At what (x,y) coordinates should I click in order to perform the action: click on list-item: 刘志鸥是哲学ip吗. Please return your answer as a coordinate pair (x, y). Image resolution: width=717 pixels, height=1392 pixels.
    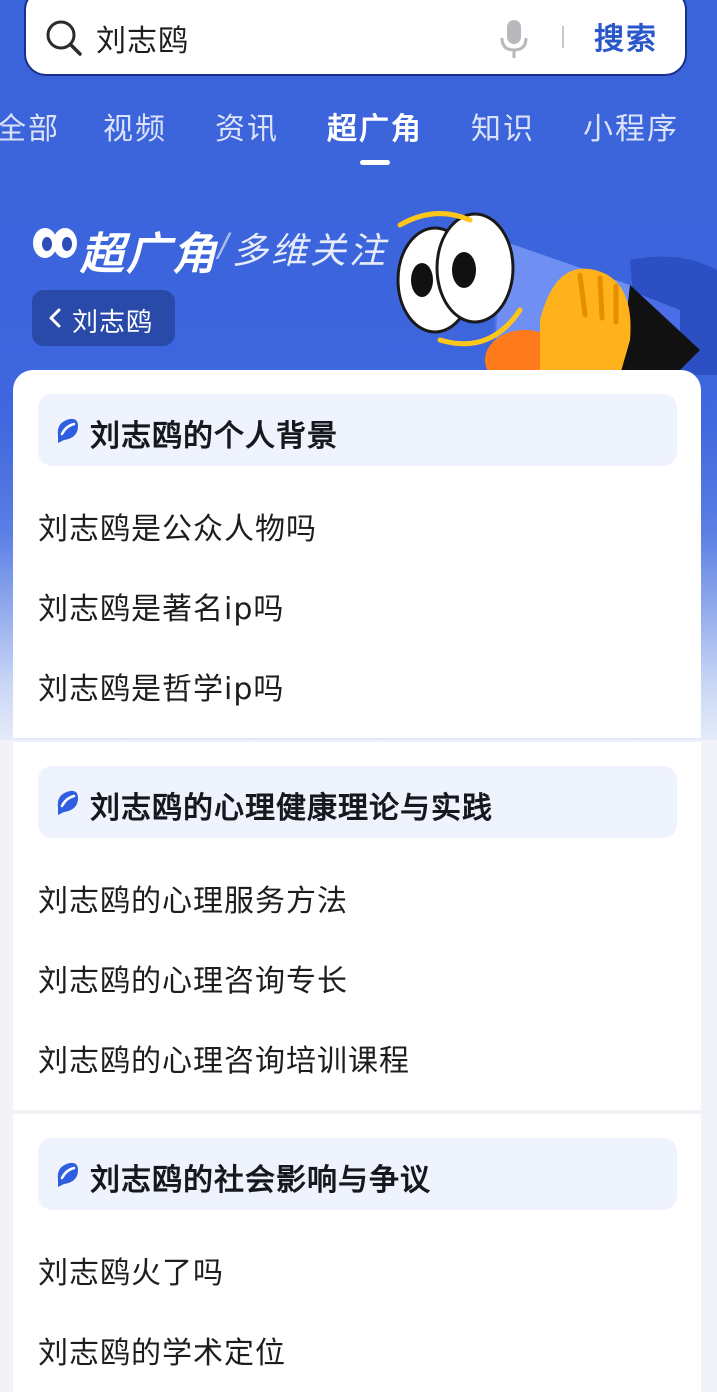
    Looking at the image, I should click on (161, 686).